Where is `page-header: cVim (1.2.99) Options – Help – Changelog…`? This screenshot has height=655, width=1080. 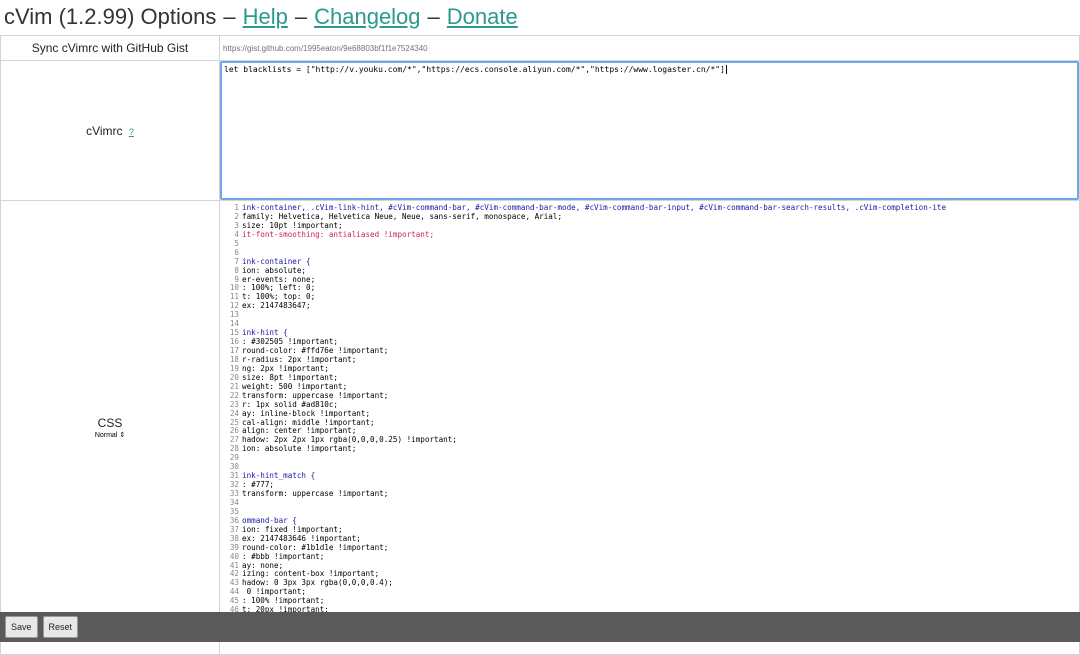 page-header: cVim (1.2.99) Options – Help – Changelog… is located at coordinates (540, 16).